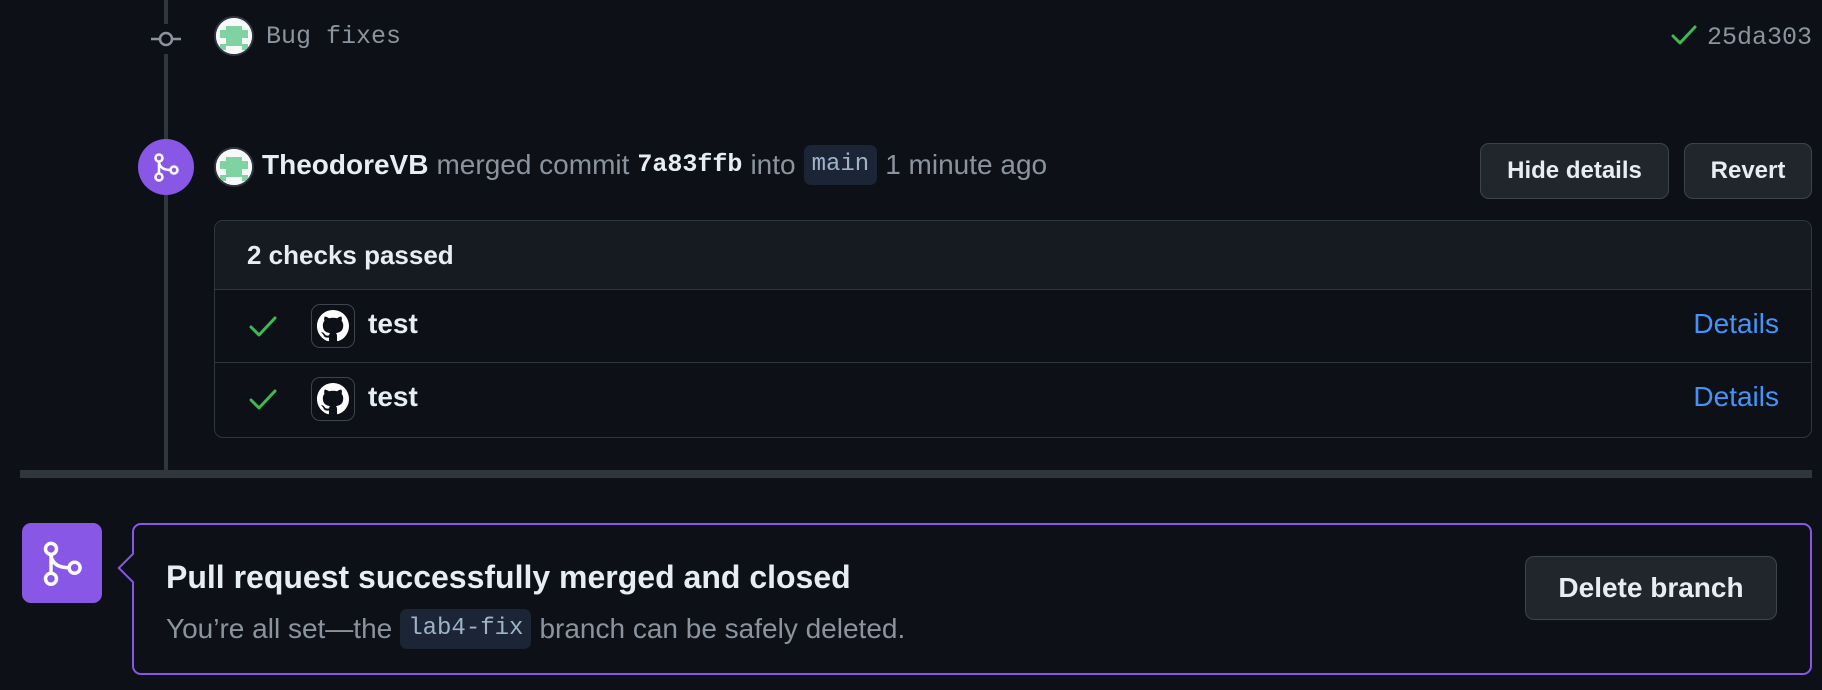  What do you see at coordinates (689, 165) in the screenshot?
I see `merge-commit-sha: 7a83ffb` at bounding box center [689, 165].